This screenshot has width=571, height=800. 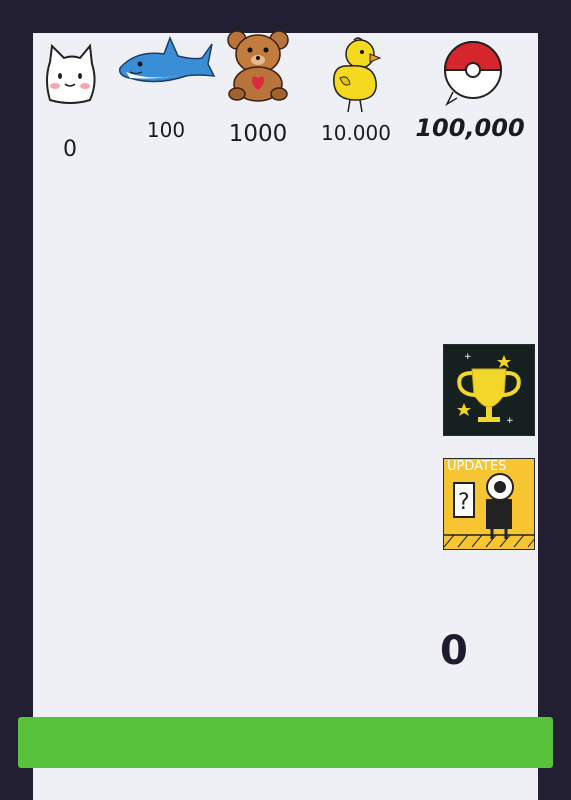 What do you see at coordinates (489, 510) in the screenshot?
I see `updates-art-icon: ?` at bounding box center [489, 510].